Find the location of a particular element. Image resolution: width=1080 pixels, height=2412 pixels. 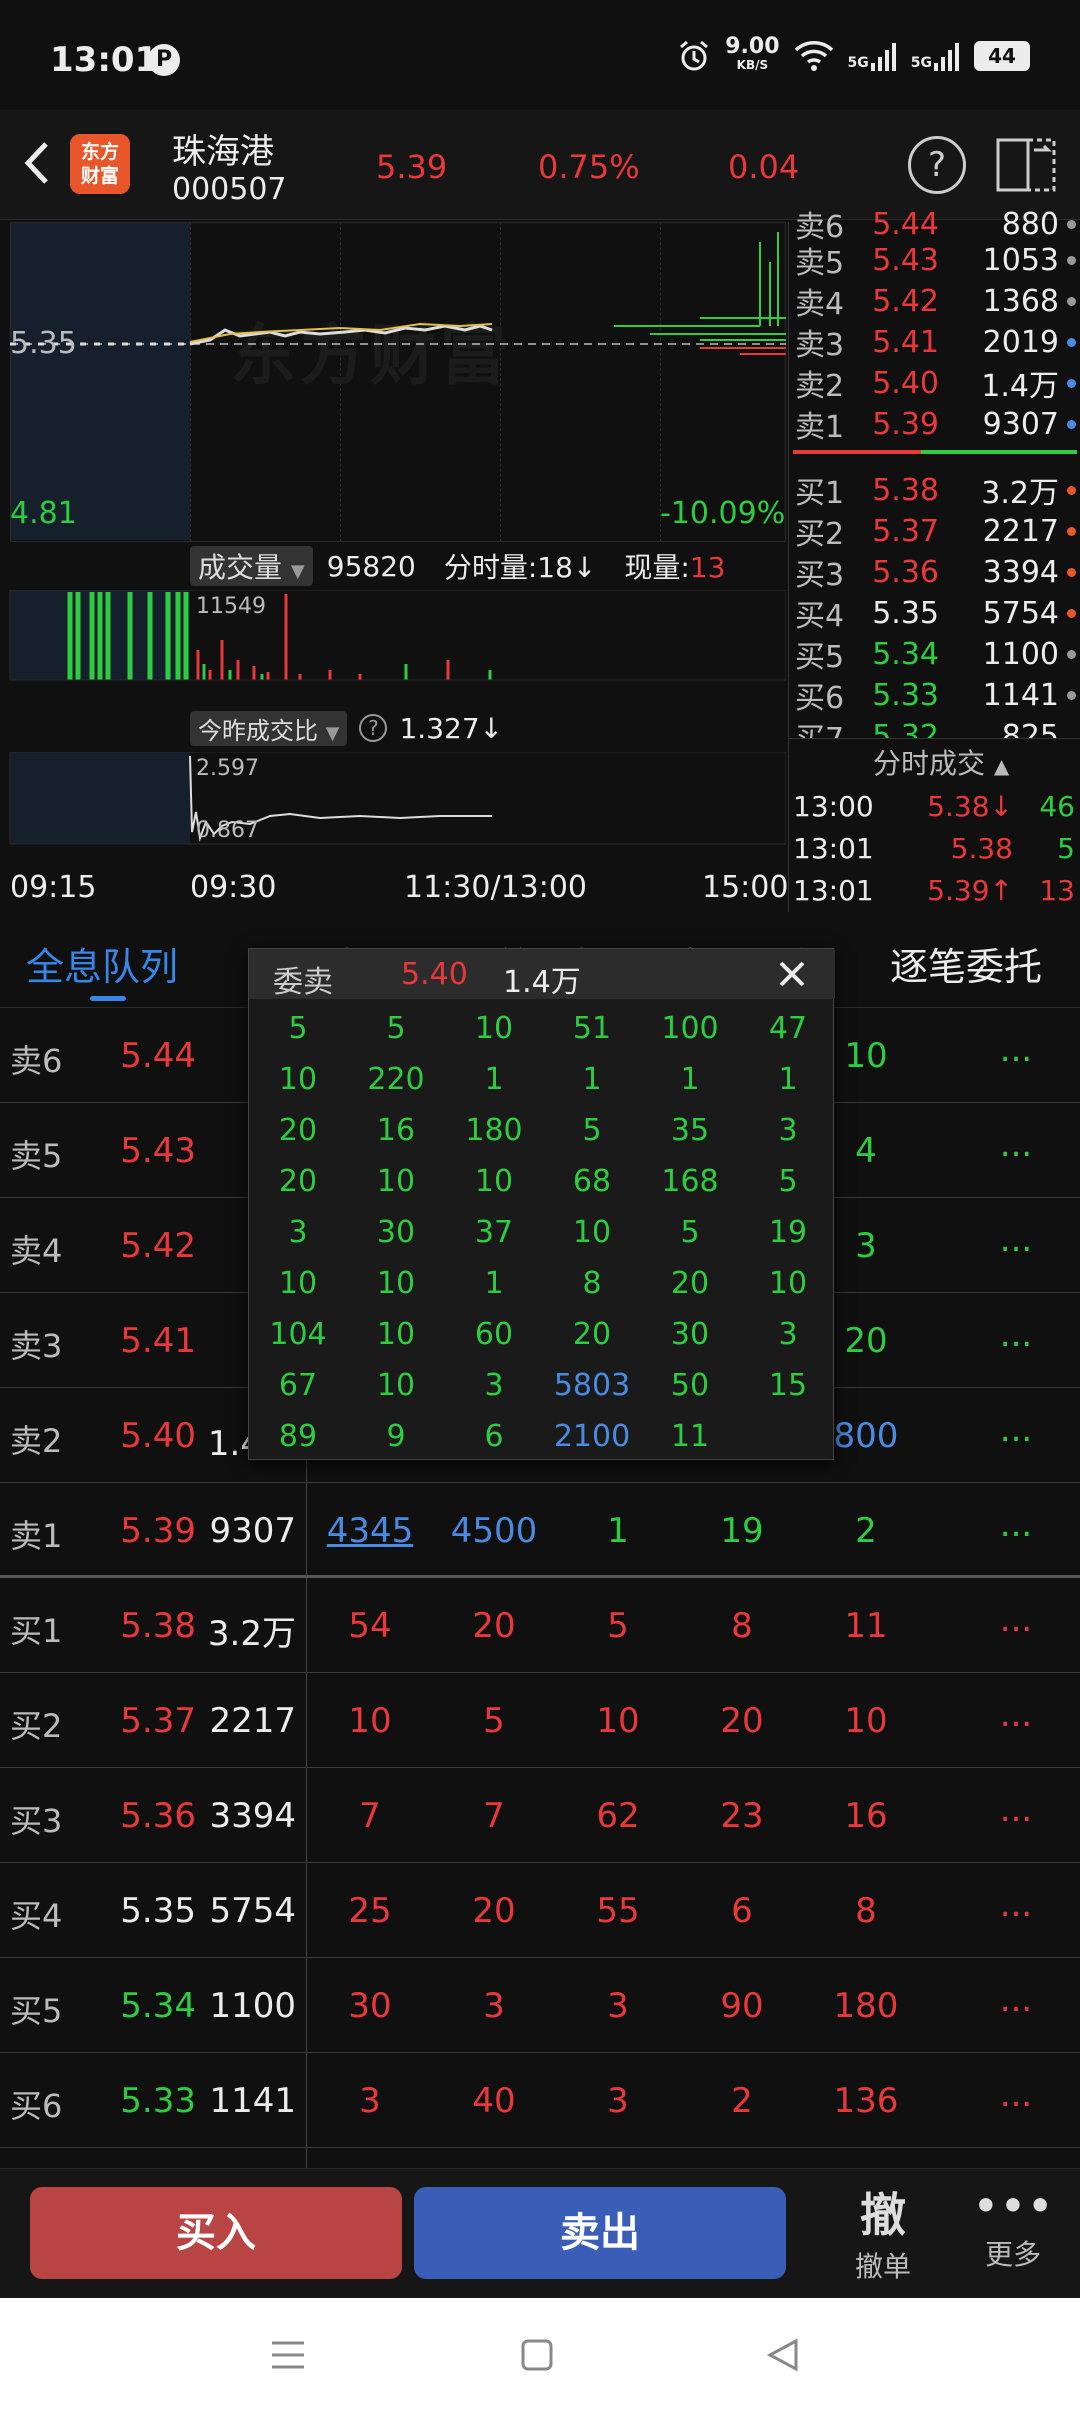

ratio-line is located at coordinates (397, 798).